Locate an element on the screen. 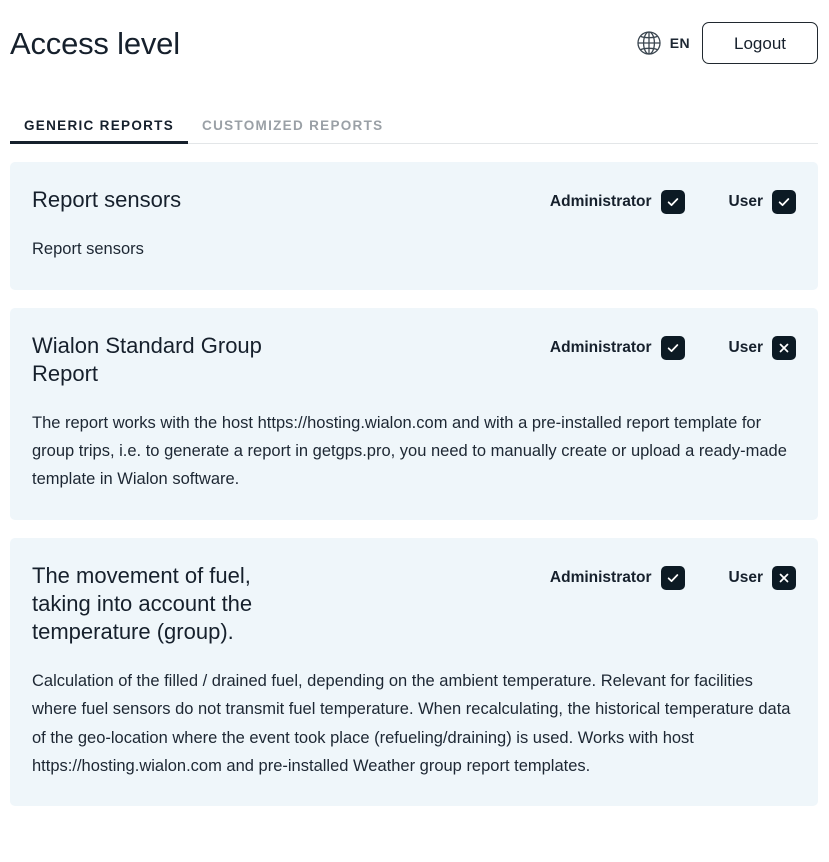 This screenshot has width=829, height=862. tabs-bar: GENERIC REPORTS CUSTOMIZED REPORTS is located at coordinates (414, 122).